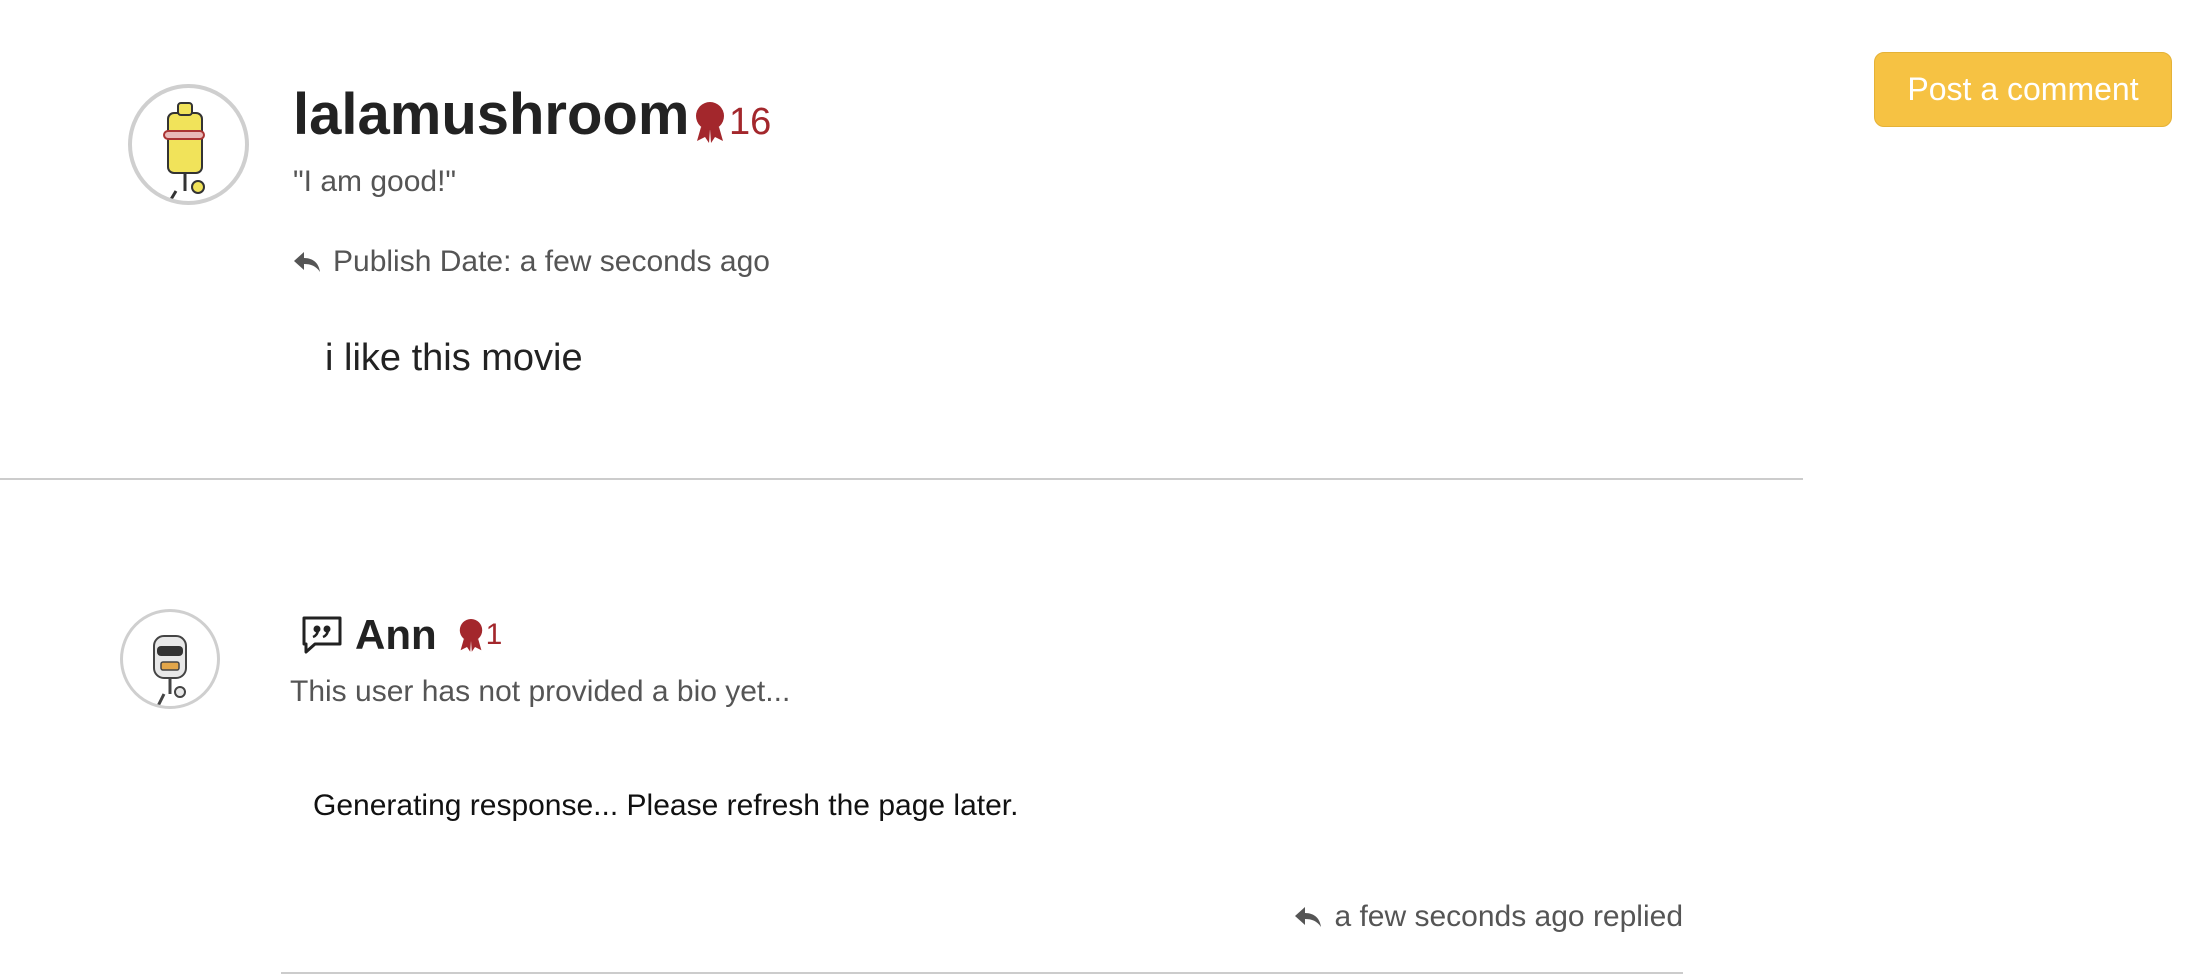 The height and width of the screenshot is (978, 2186). I want to click on badge-count: 16, so click(733, 122).